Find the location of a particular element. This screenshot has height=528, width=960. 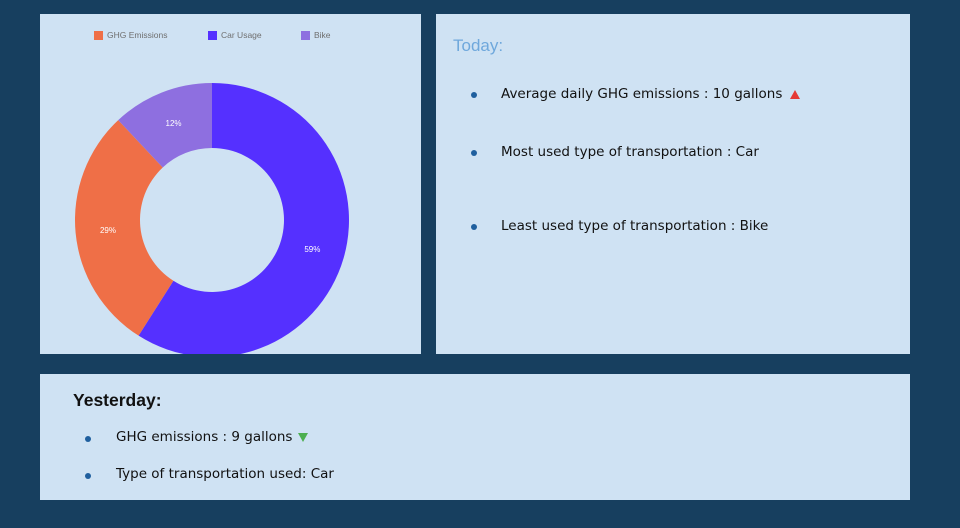

today-item-least-used-text: Least used type of transportation : Bike is located at coordinates (635, 226).